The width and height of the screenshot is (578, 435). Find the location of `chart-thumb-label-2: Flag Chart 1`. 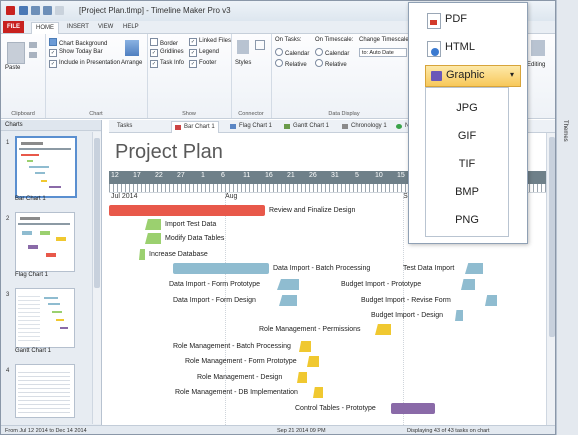

chart-thumb-label-2: Flag Chart 1 is located at coordinates (31, 275).